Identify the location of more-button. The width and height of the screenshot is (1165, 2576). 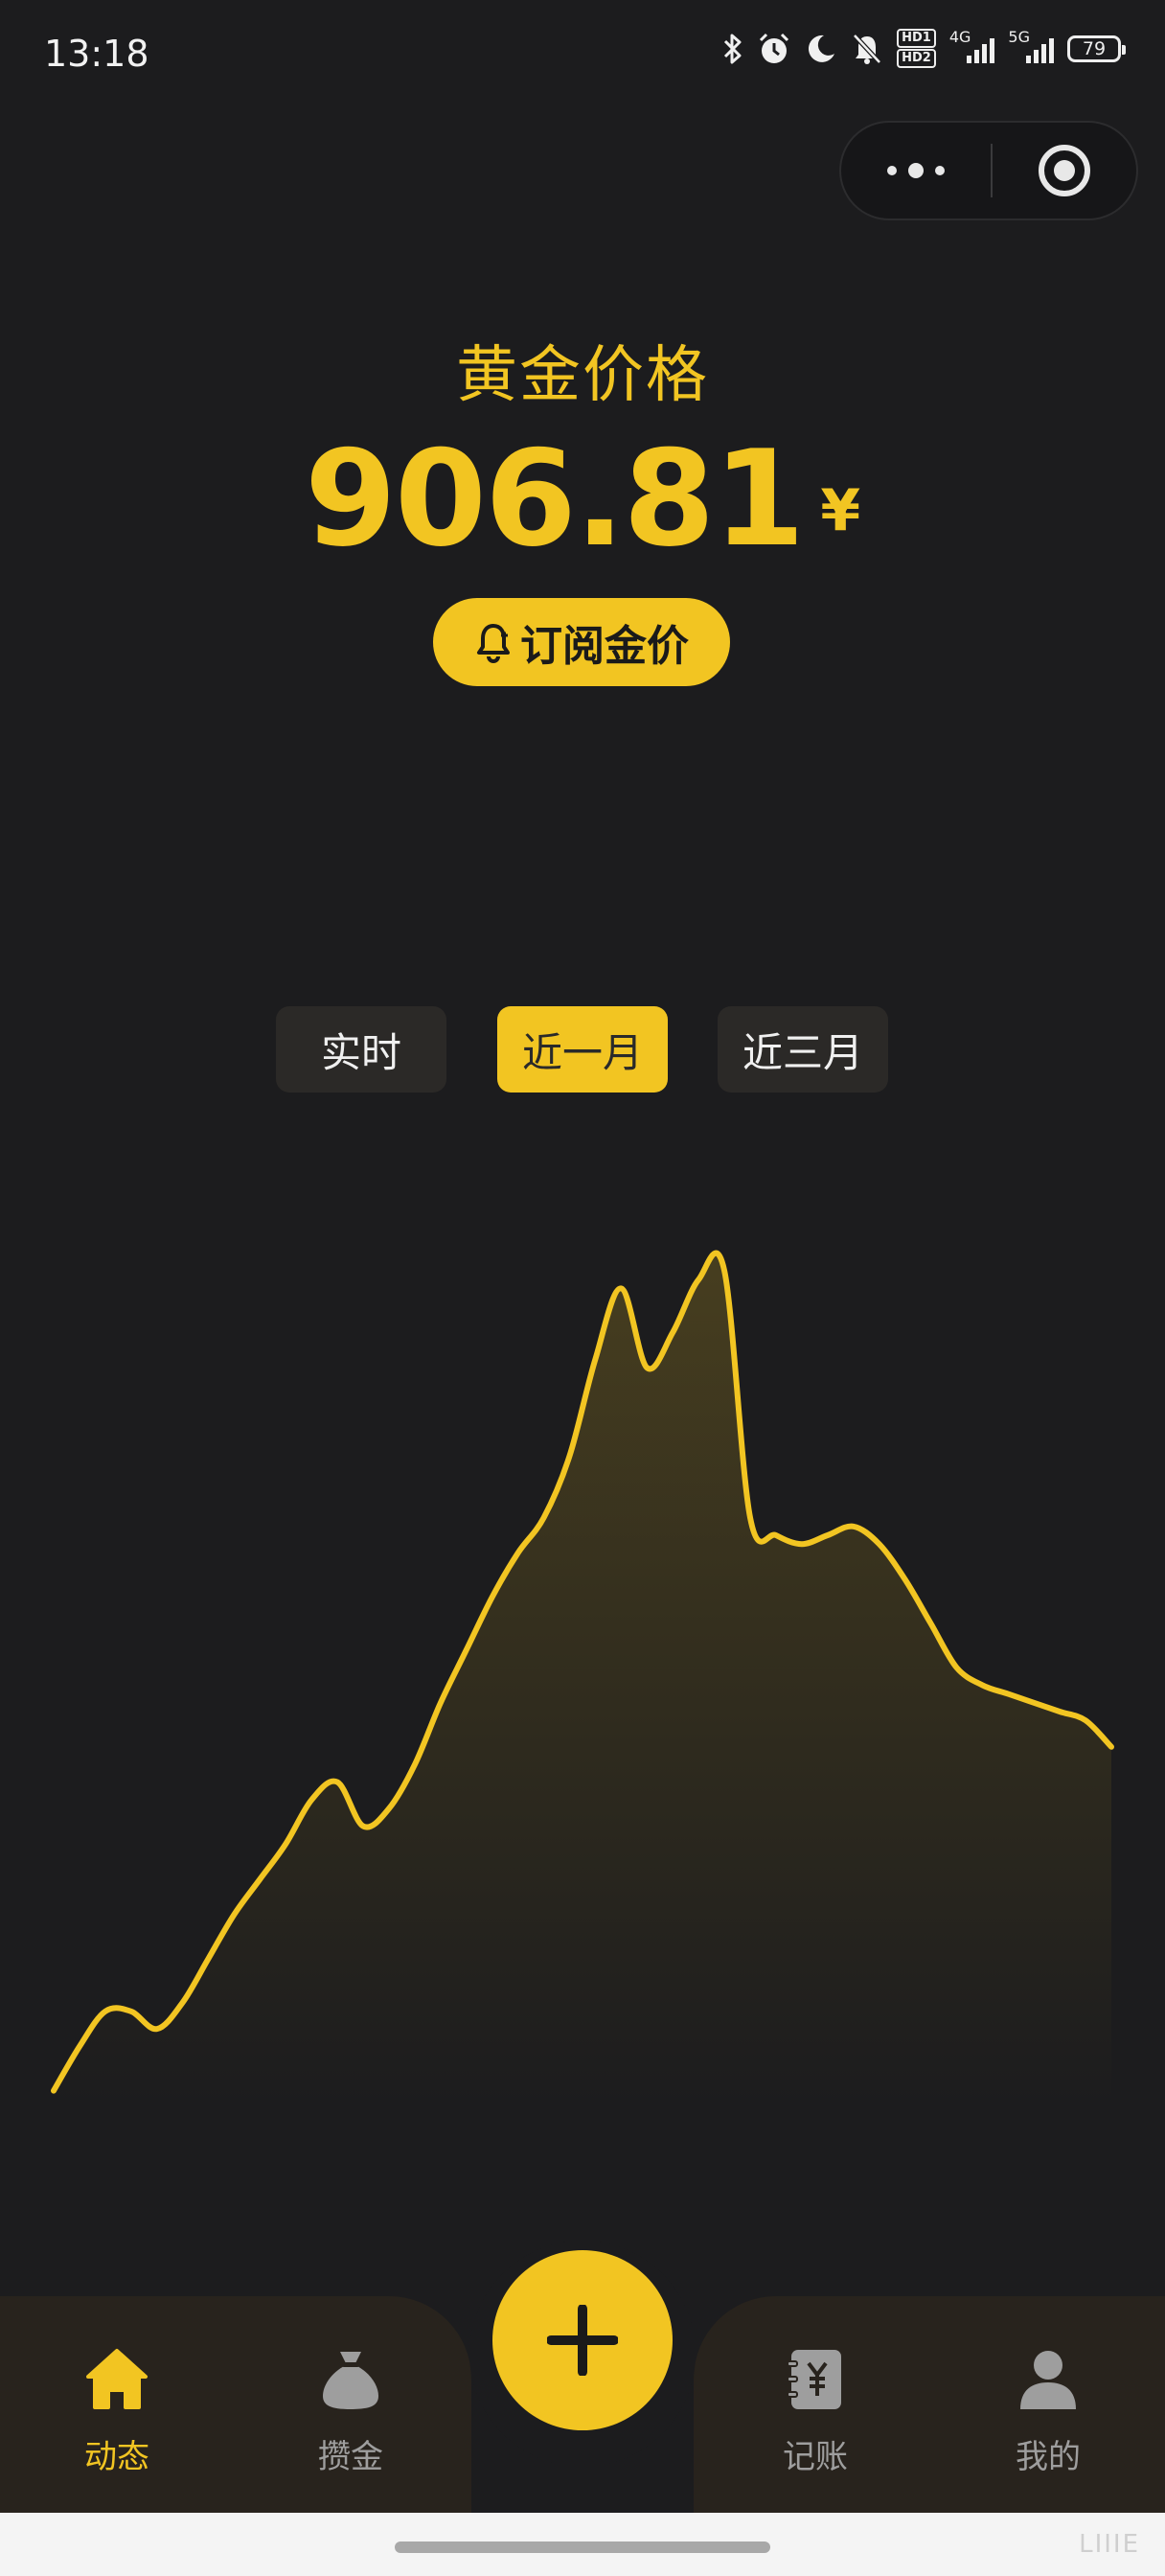
(916, 170).